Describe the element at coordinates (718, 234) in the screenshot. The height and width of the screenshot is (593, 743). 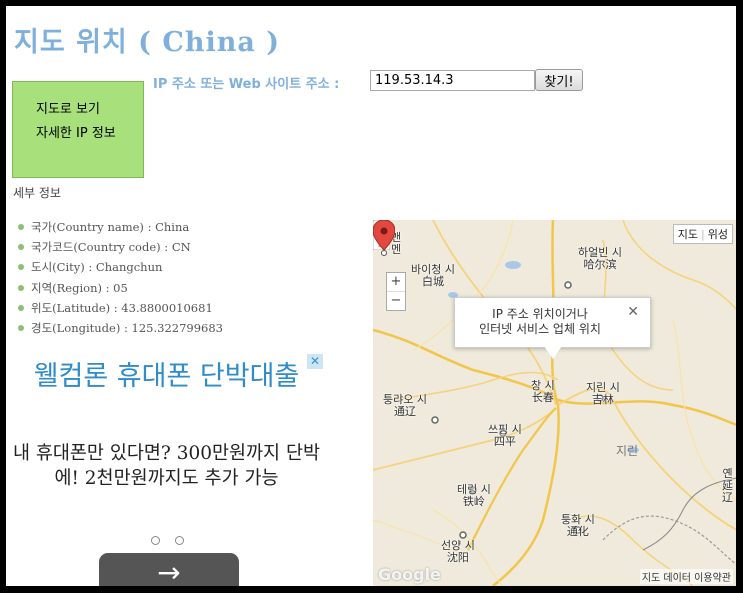
I see `map-type-satellite: 위성` at that location.